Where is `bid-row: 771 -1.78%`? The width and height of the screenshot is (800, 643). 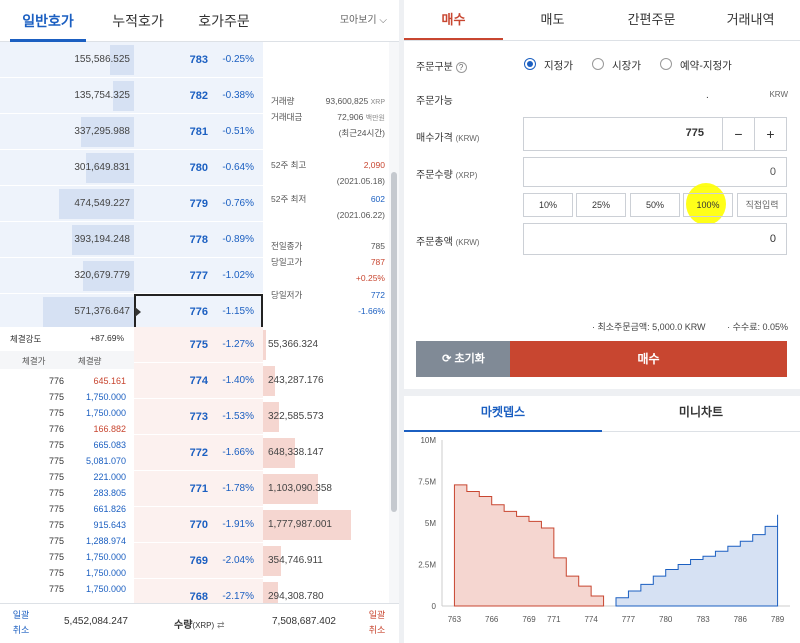
bid-row: 771 -1.78% is located at coordinates (198, 489).